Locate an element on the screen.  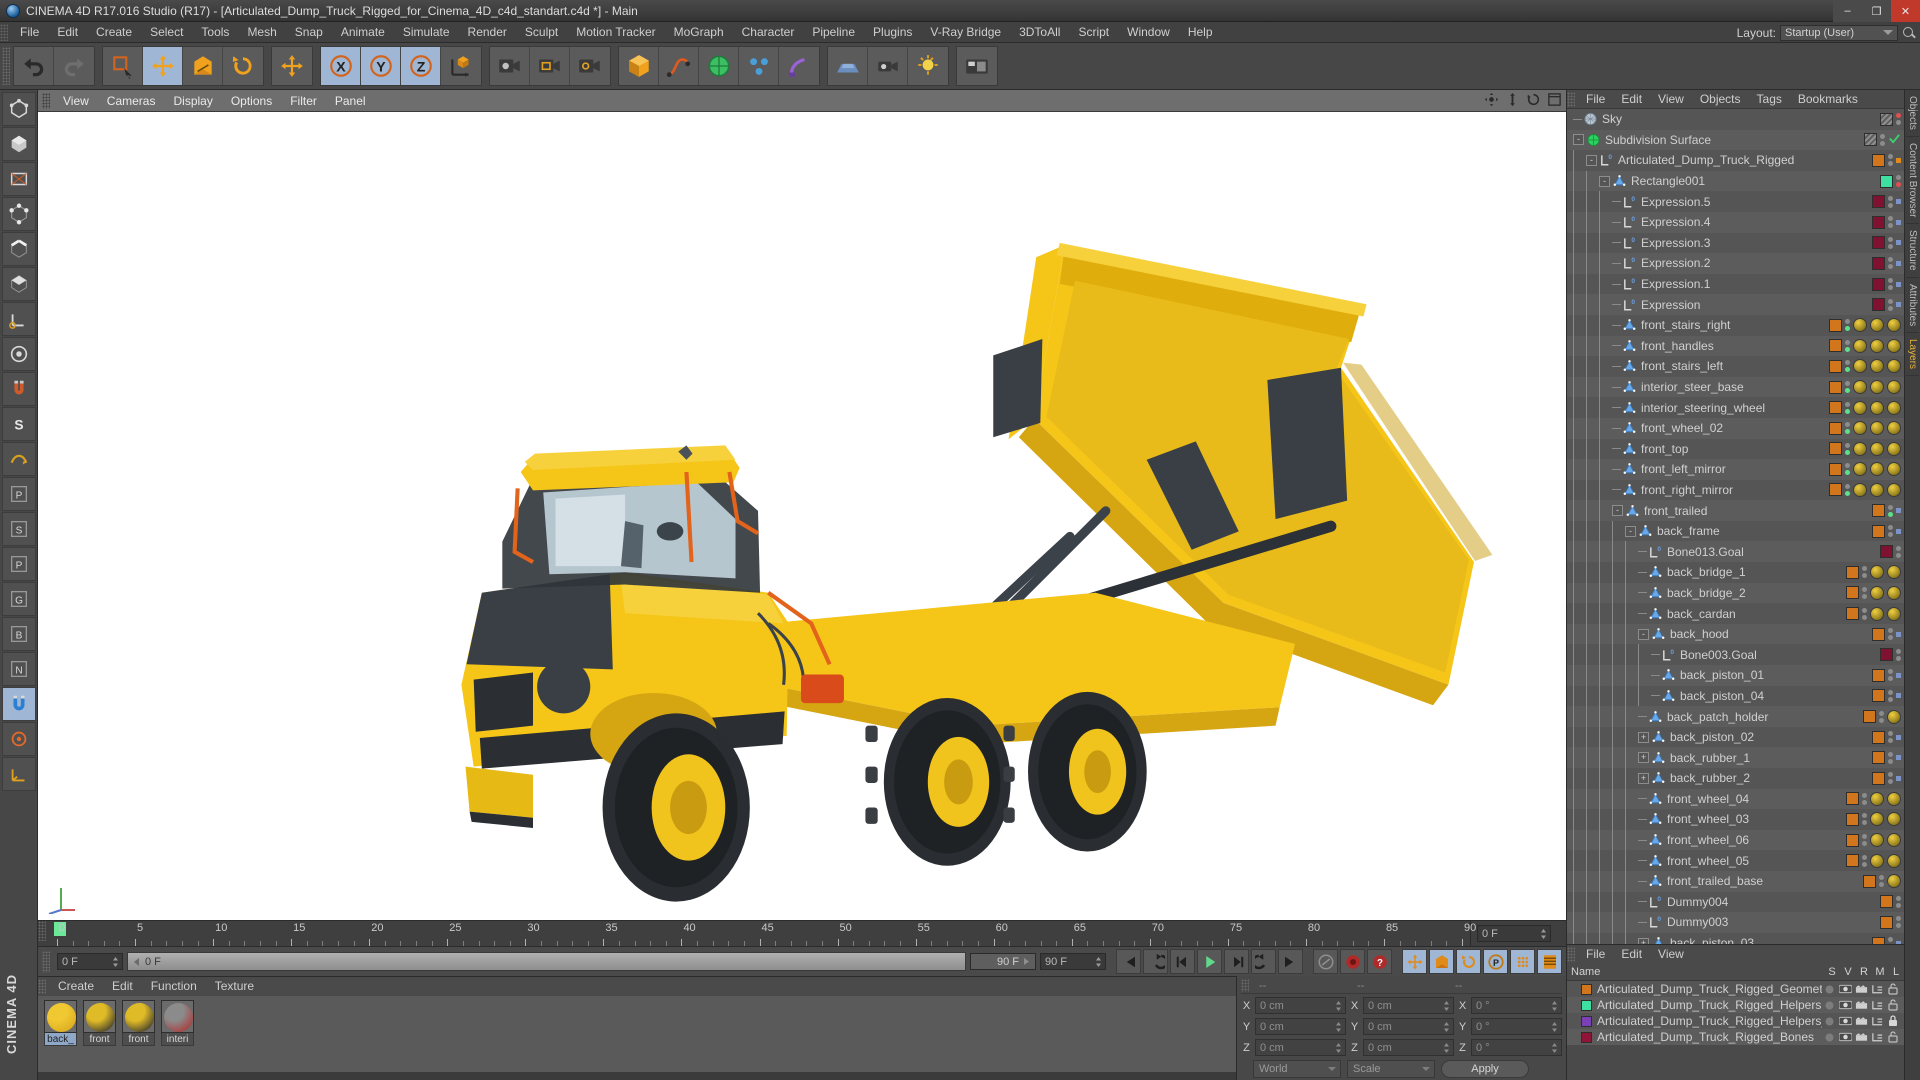
object-row: 0 Expression.3 is located at coordinates (1735, 243).